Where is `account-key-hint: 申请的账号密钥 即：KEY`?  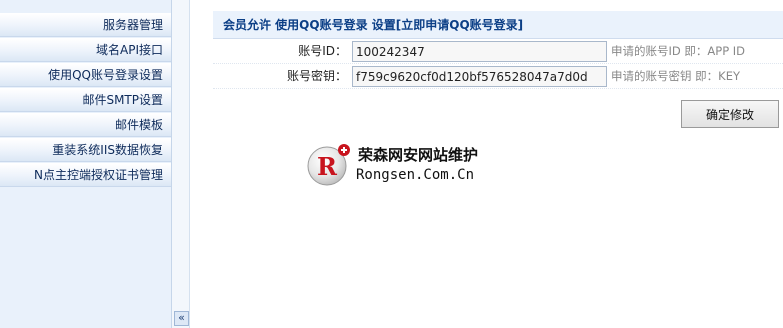 account-key-hint: 申请的账号密钥 即：KEY is located at coordinates (675, 76).